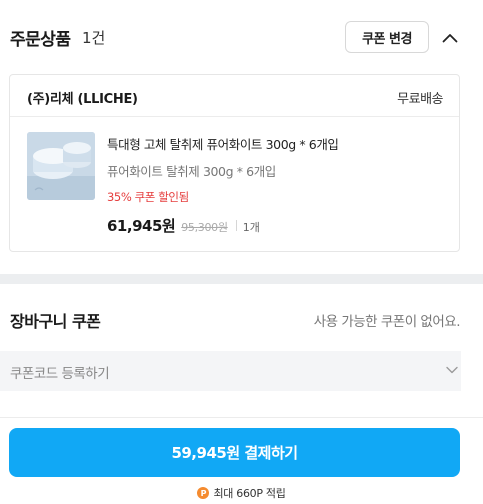 The width and height of the screenshot is (483, 504). I want to click on sale-price: 61,945원, so click(141, 226).